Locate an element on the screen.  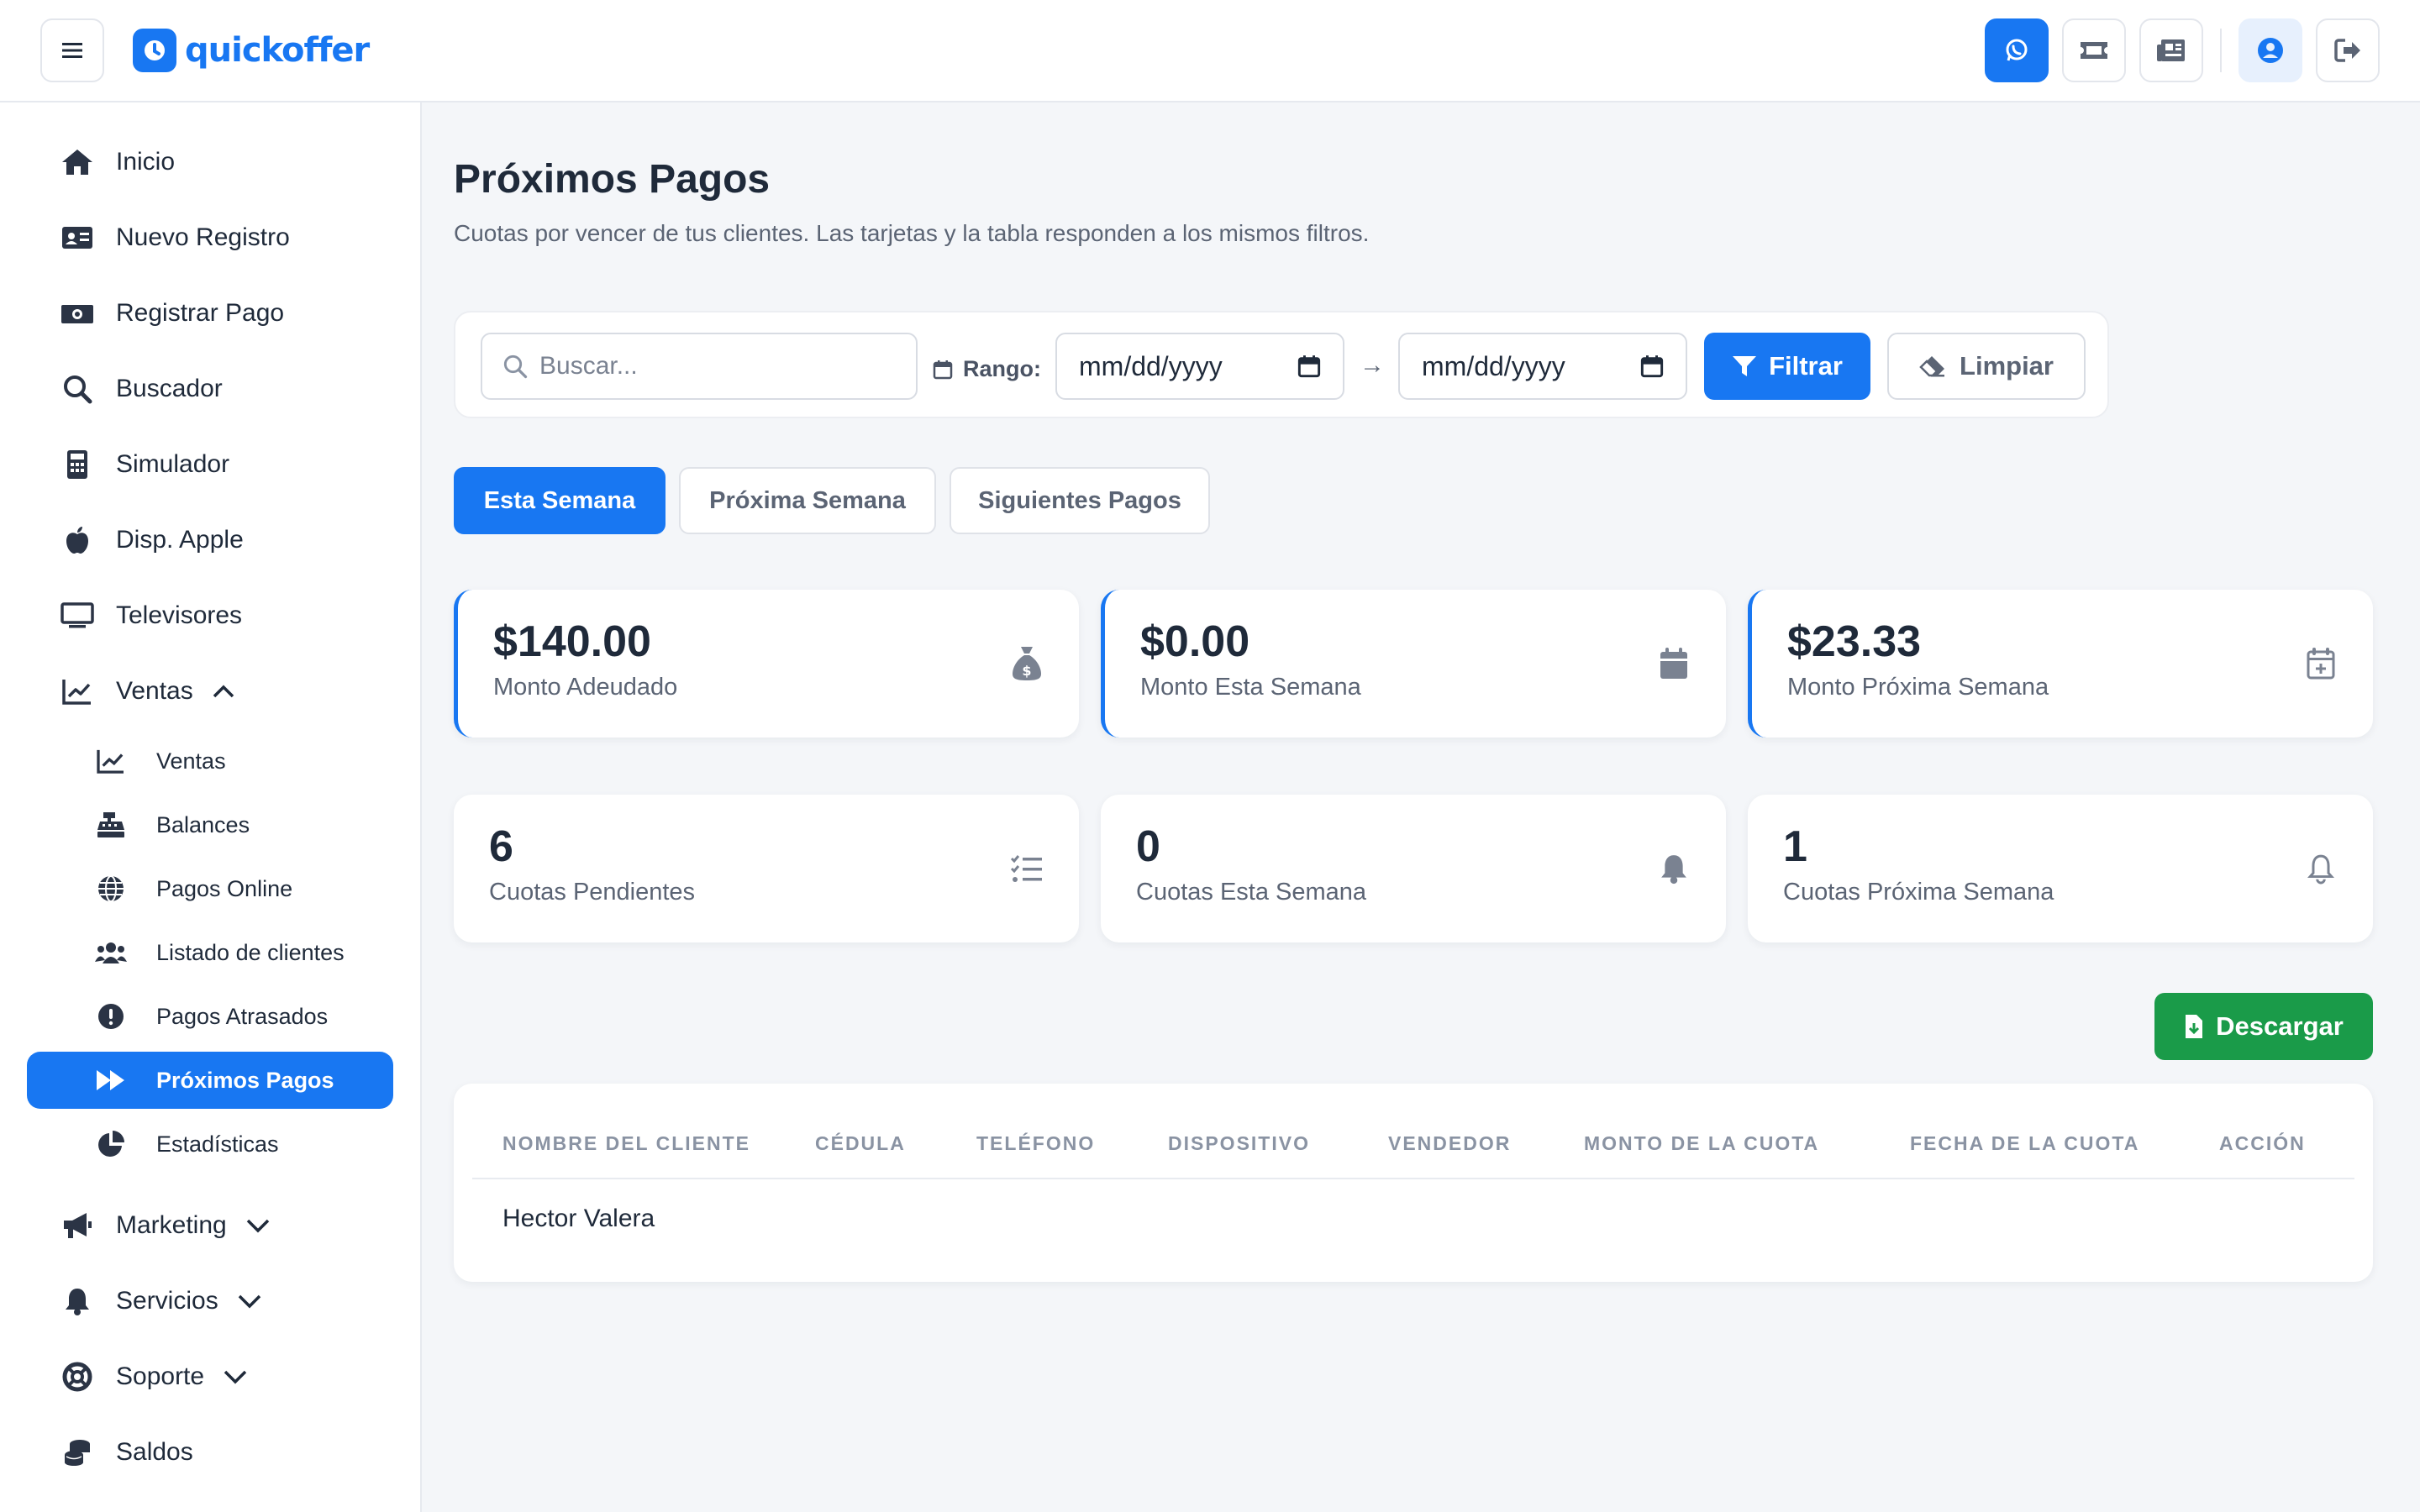
sidebar-item-disp-apple: Disp. Apple is located at coordinates (210, 540).